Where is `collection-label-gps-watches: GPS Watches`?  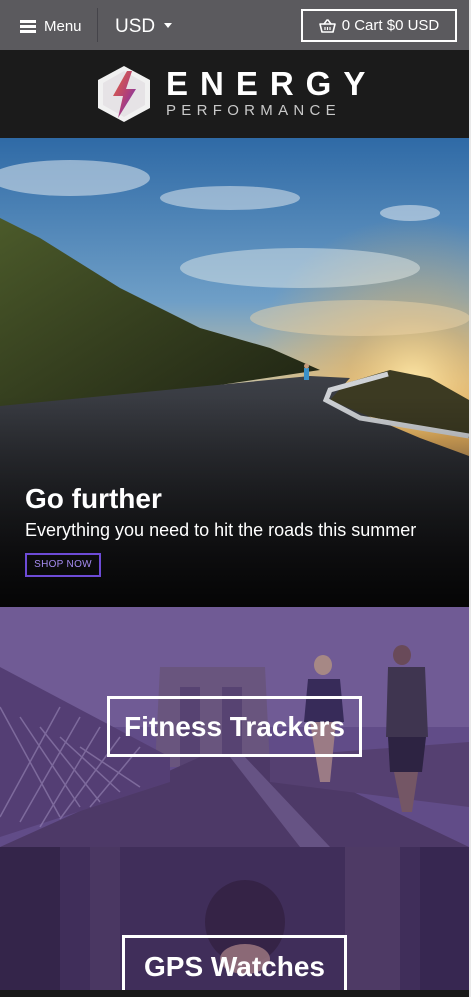
collection-label-gps-watches: GPS Watches is located at coordinates (234, 962).